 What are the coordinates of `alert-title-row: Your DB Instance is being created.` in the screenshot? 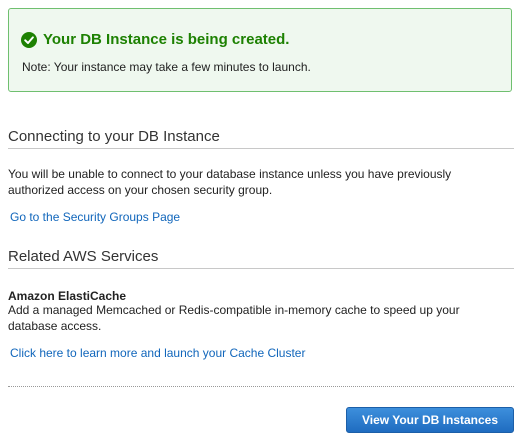 It's located at (155, 39).